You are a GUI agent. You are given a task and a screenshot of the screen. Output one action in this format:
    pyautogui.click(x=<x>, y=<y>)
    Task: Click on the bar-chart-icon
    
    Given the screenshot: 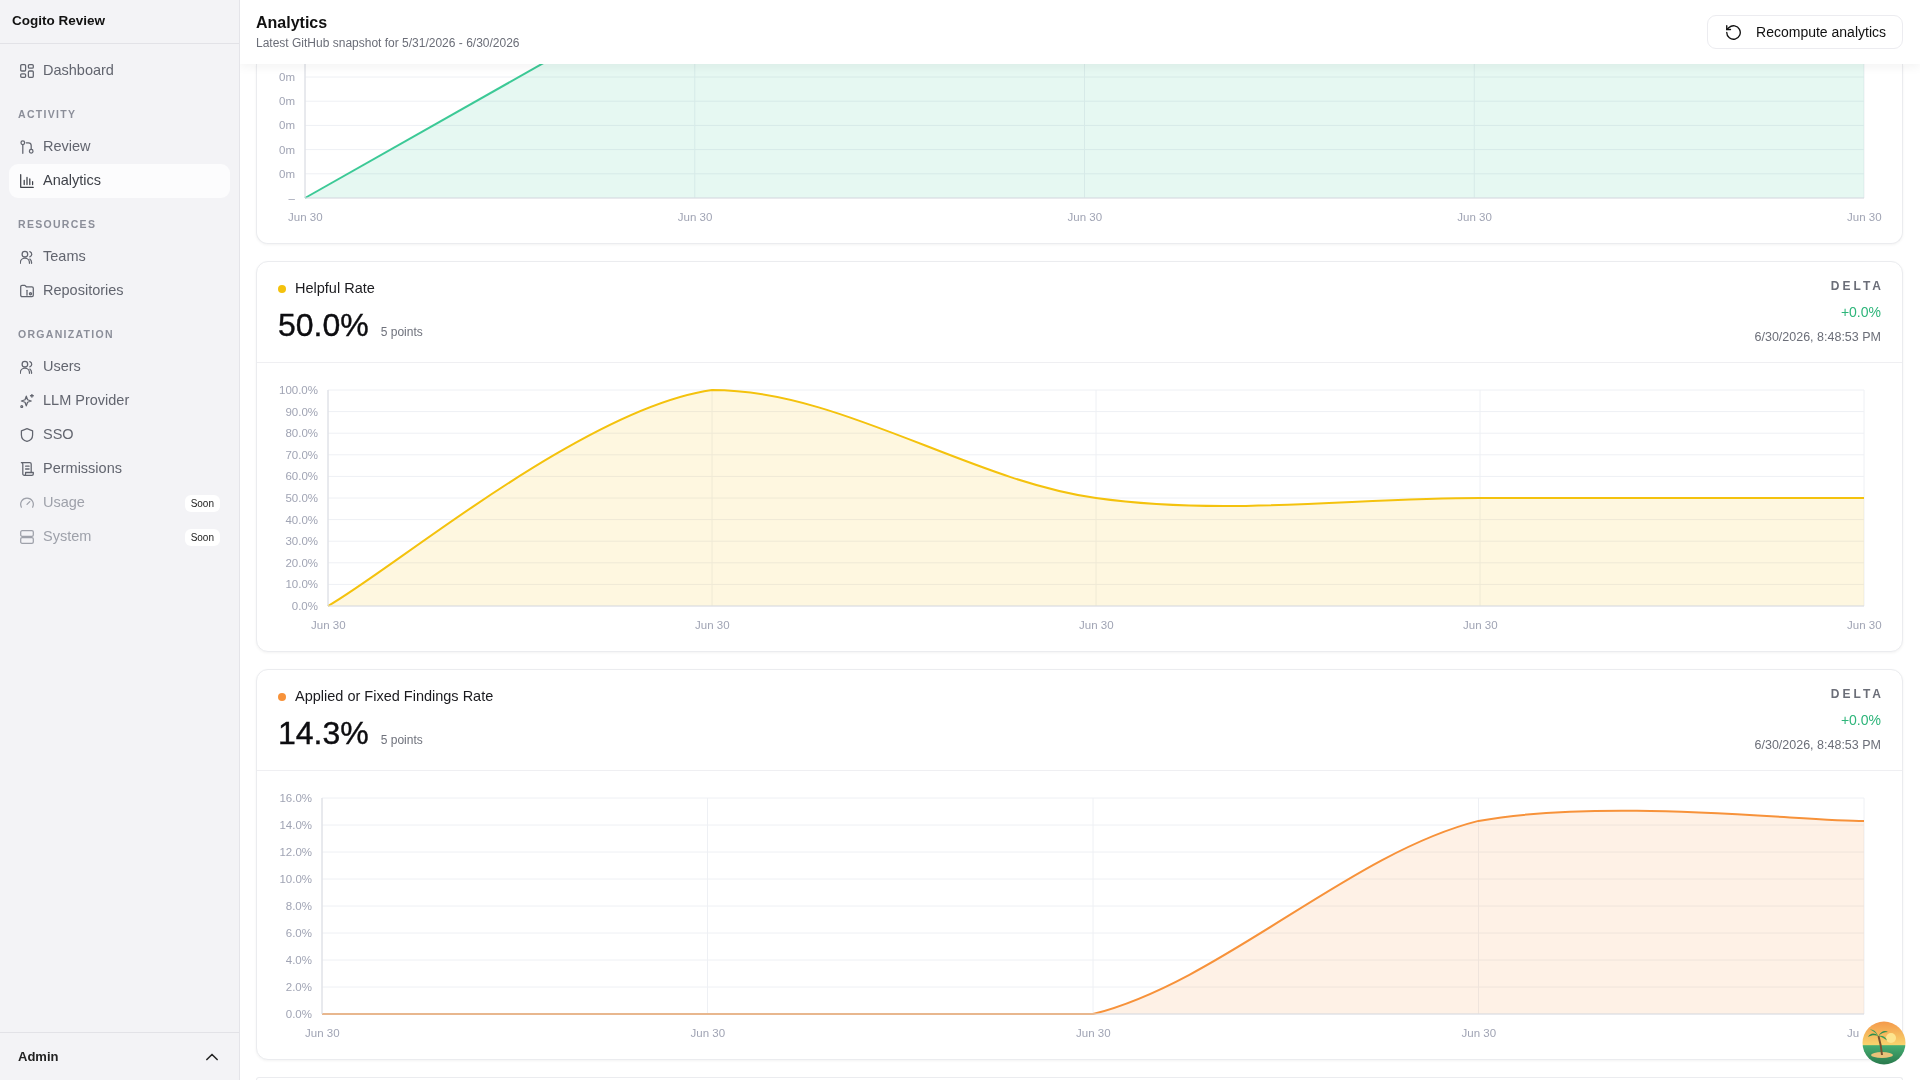 What is the action you would take?
    pyautogui.click(x=27, y=181)
    